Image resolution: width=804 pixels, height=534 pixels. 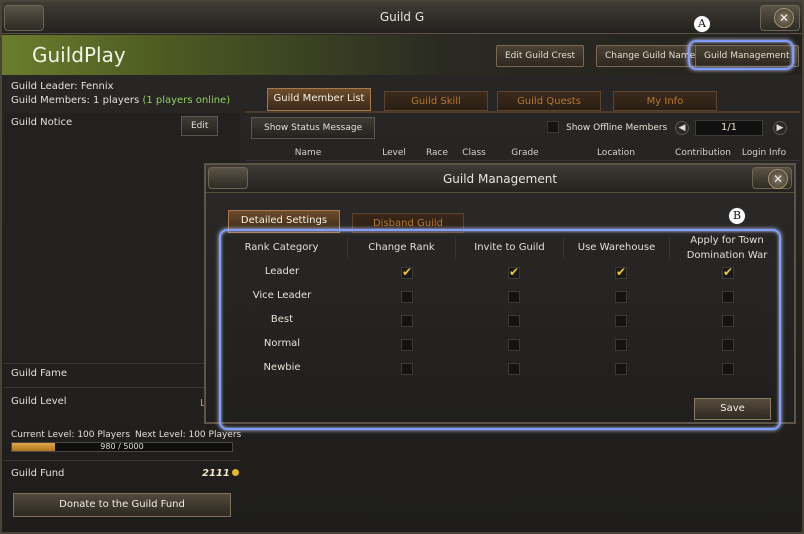 I want to click on col-level: Level, so click(x=394, y=153).